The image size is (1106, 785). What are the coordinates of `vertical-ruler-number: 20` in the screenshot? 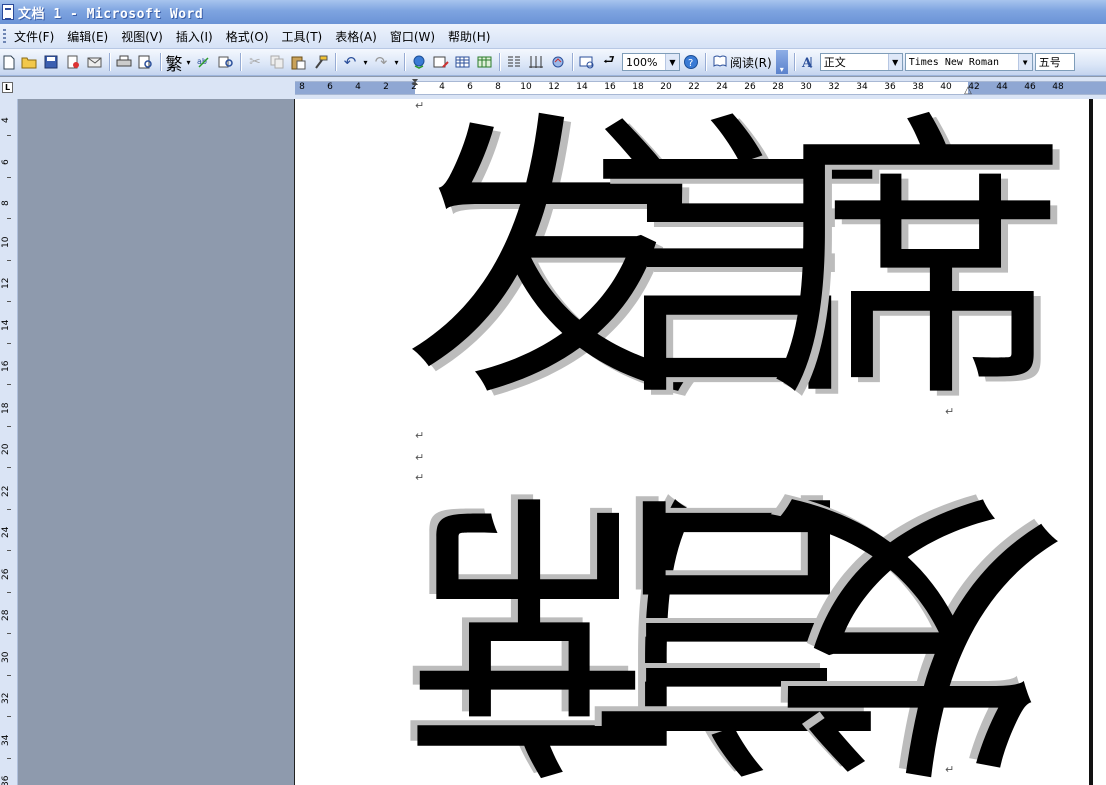 It's located at (6, 449).